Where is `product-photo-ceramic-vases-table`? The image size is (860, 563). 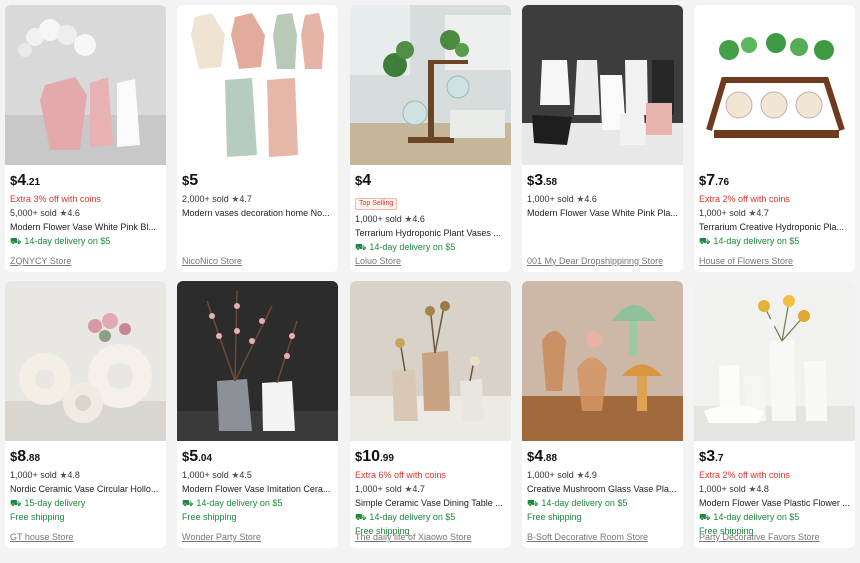
product-photo-ceramic-vases-table is located at coordinates (430, 361).